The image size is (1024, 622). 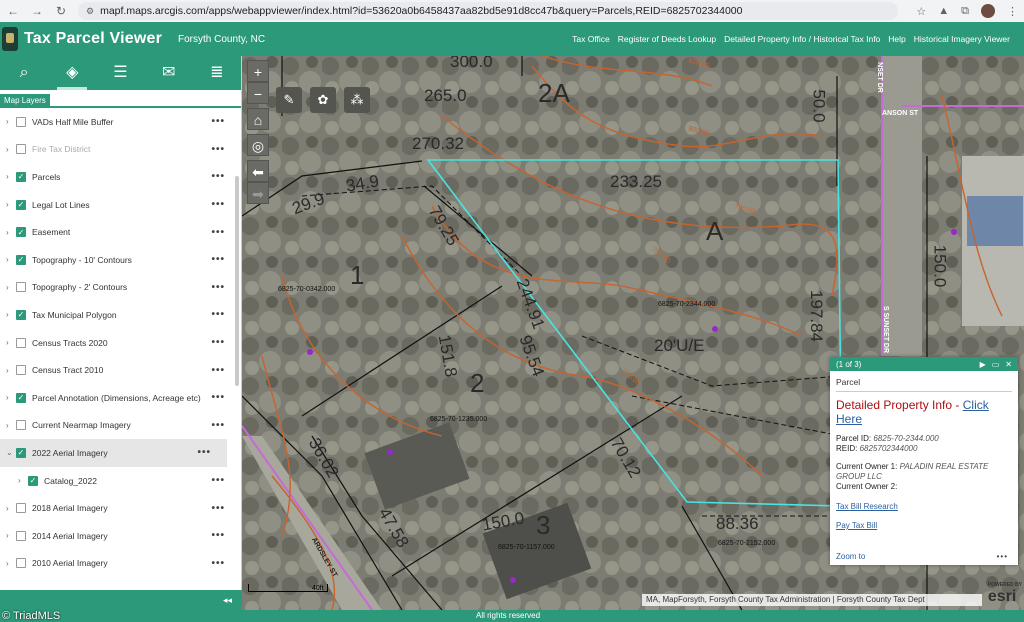 I want to click on reload-icon: ↻, so click(x=61, y=11).